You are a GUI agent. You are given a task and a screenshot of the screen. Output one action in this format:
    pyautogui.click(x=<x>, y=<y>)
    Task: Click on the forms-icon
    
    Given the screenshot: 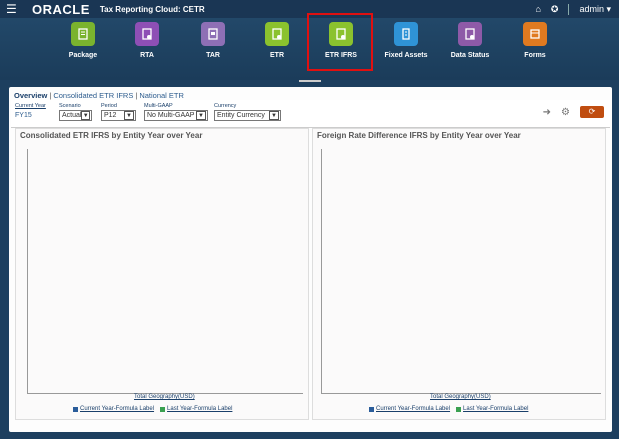 What is the action you would take?
    pyautogui.click(x=535, y=34)
    